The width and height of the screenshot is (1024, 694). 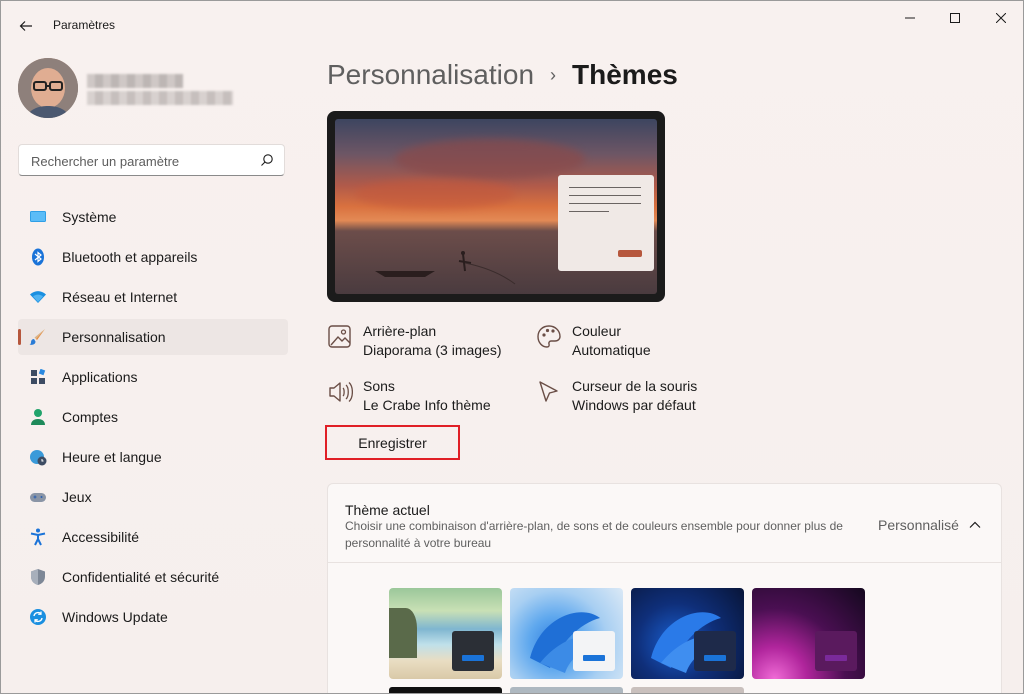 What do you see at coordinates (445, 268) in the screenshot?
I see `boat-silhouette-icon` at bounding box center [445, 268].